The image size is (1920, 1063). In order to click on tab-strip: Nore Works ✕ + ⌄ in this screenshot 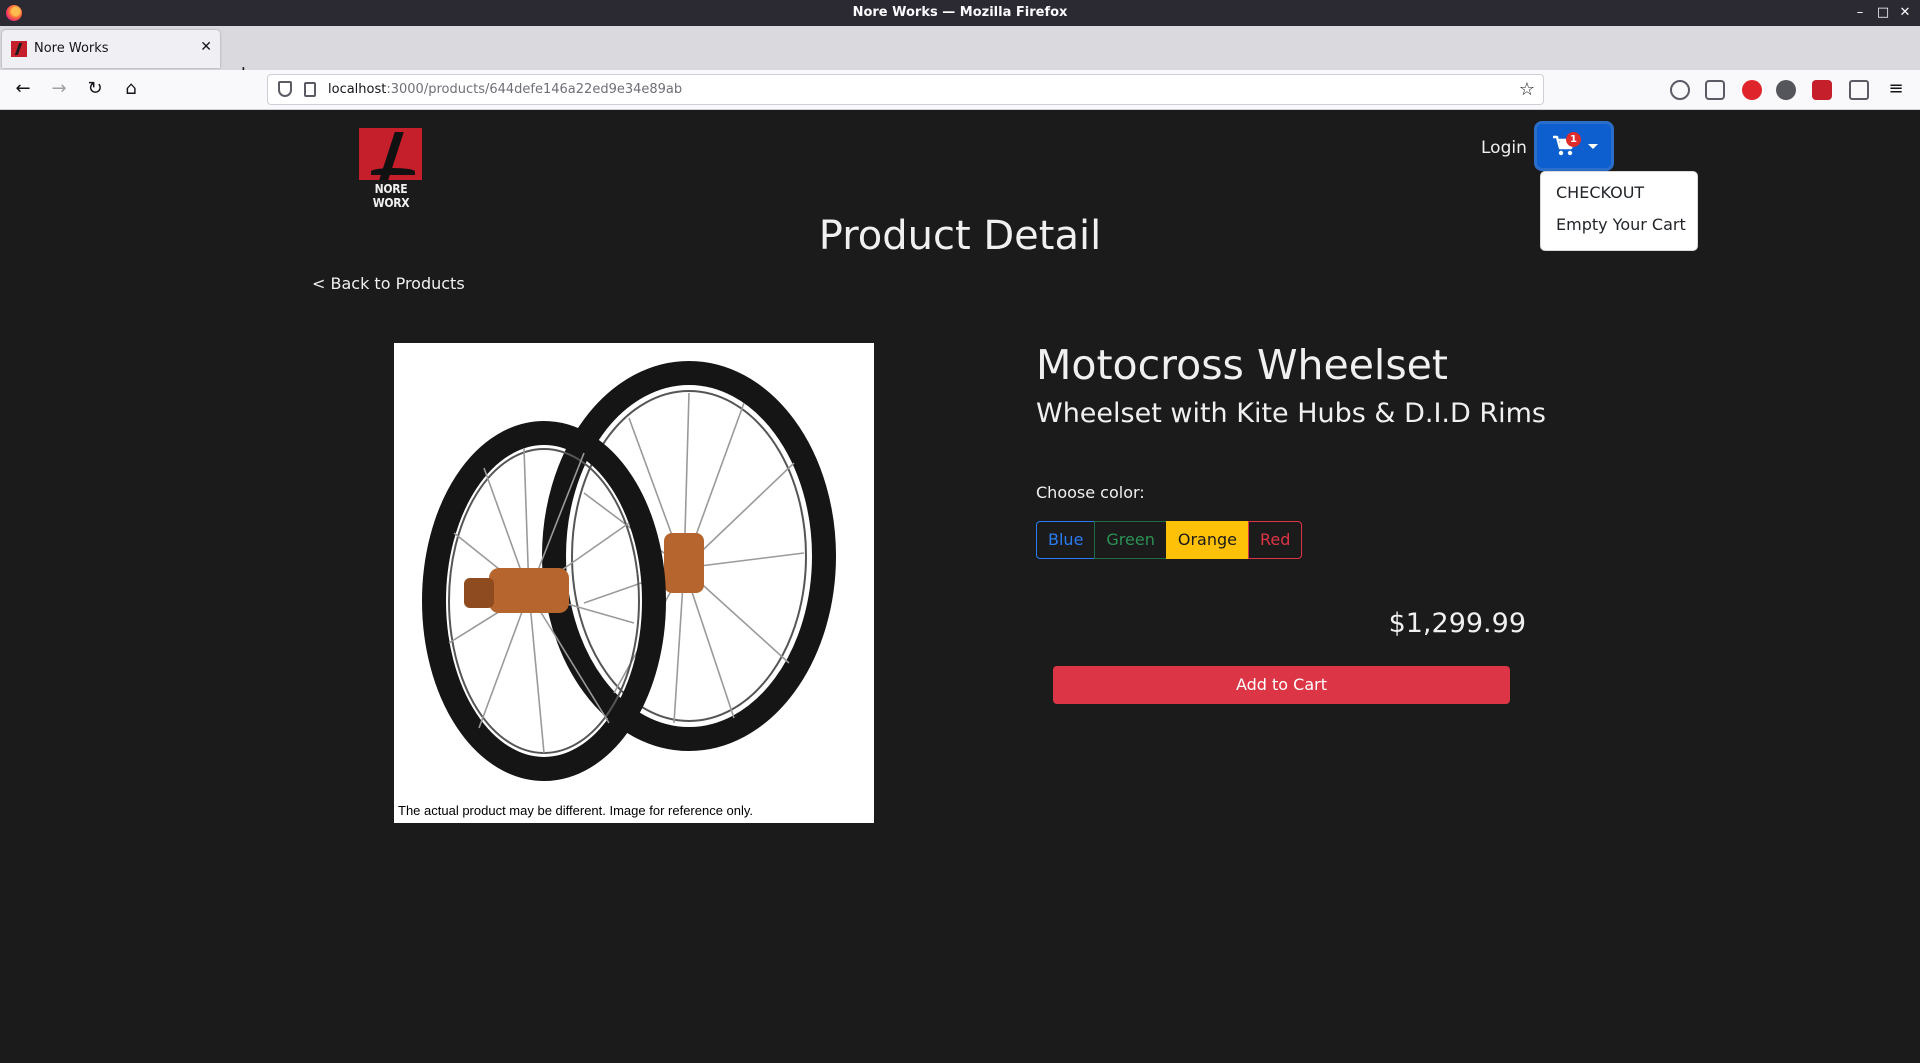, I will do `click(960, 55)`.